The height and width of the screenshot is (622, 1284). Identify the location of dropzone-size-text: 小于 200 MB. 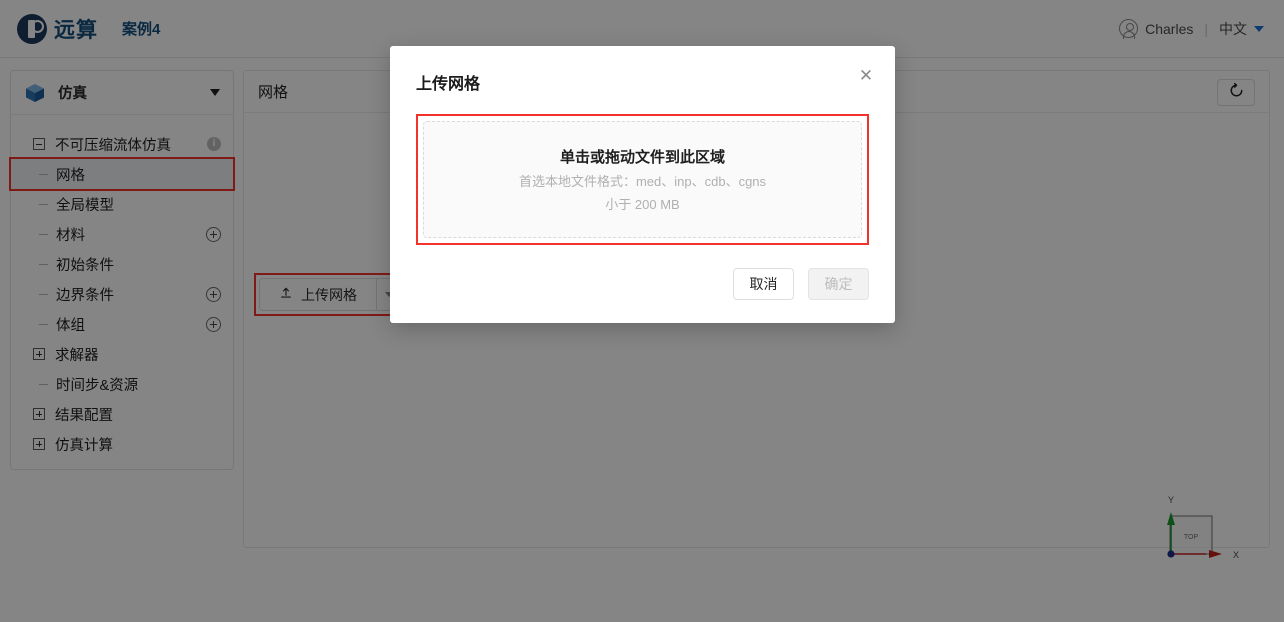
(642, 204).